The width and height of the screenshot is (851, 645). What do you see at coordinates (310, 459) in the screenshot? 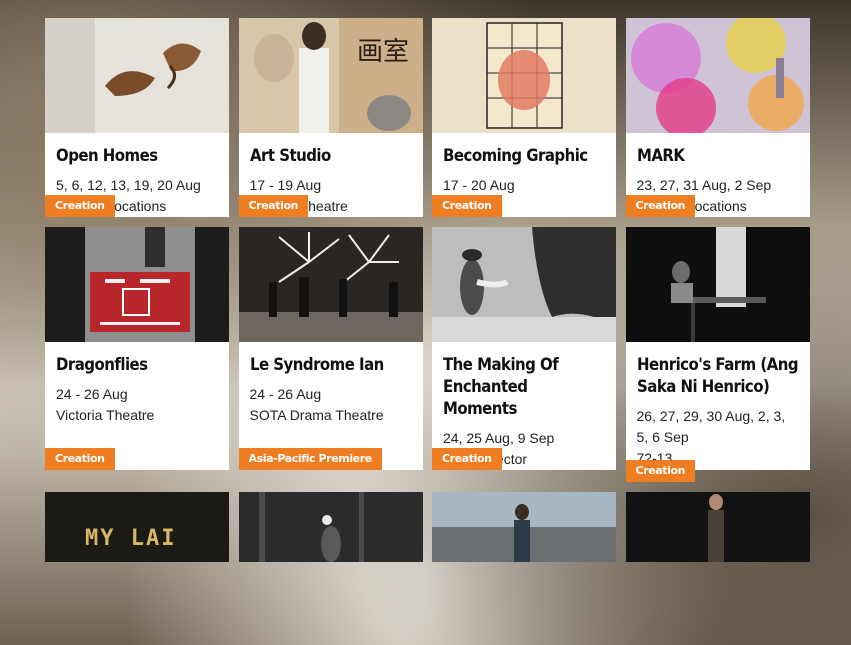
I see `category-tag: Asia-Pacific Premiere` at bounding box center [310, 459].